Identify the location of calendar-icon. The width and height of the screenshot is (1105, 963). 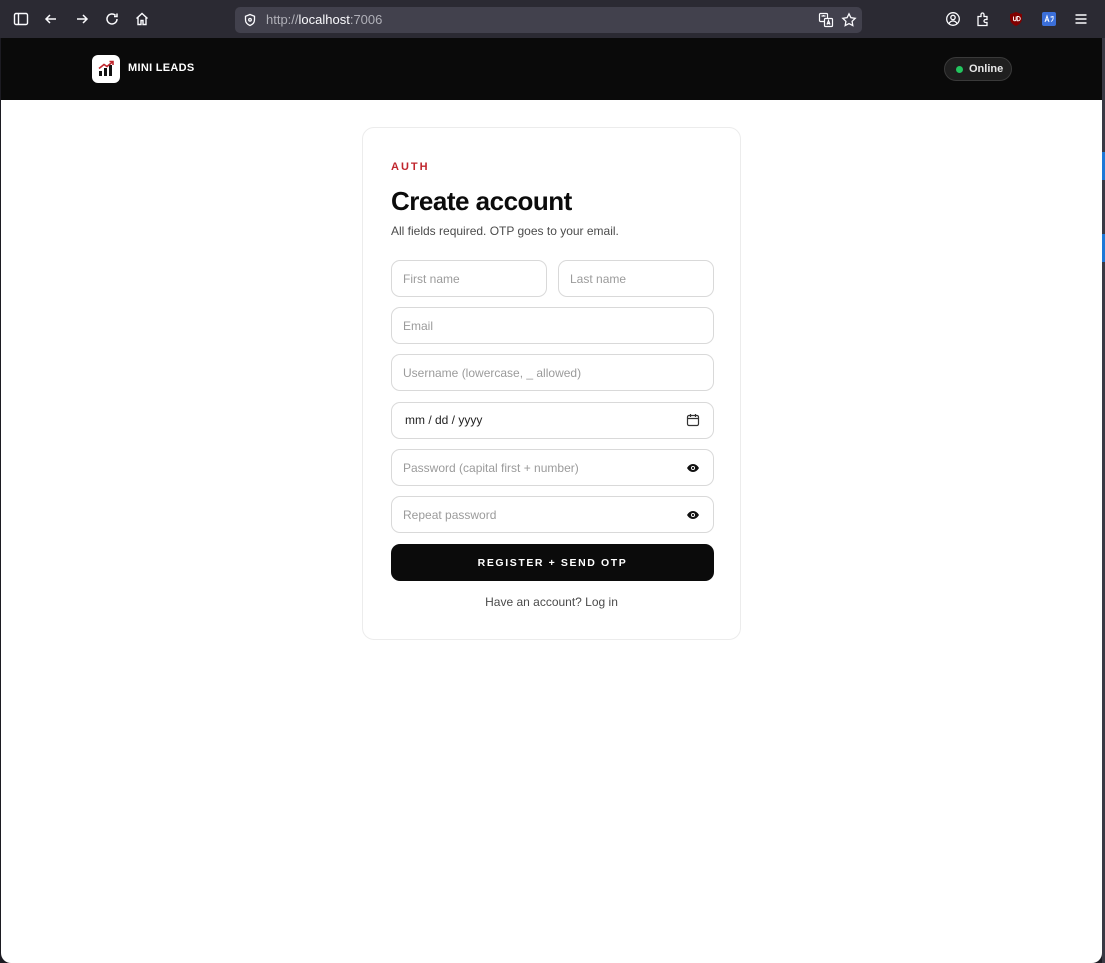
(693, 420).